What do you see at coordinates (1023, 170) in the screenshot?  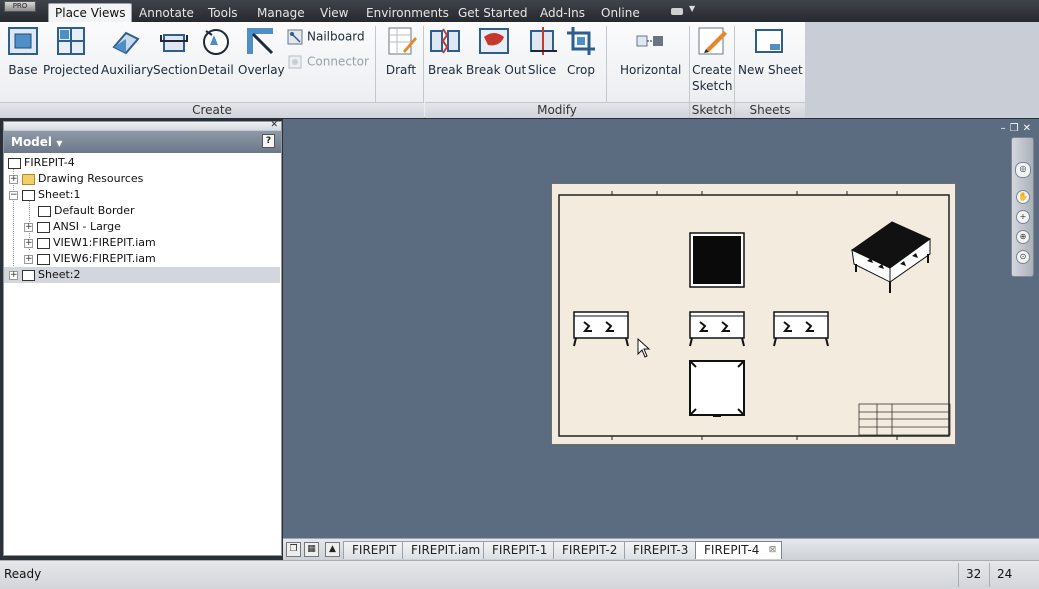 I see `steering-wheel-icon: ◎` at bounding box center [1023, 170].